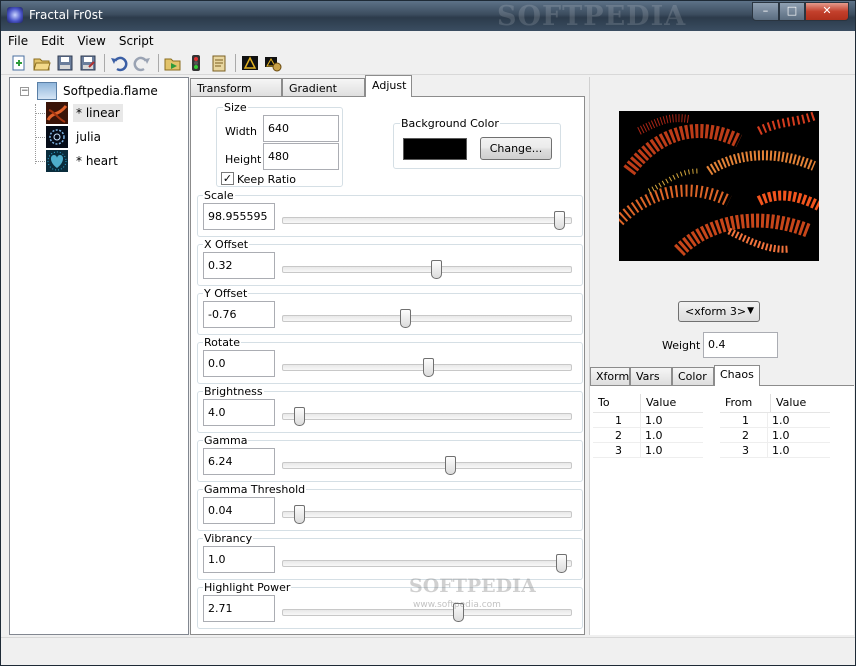 This screenshot has height=666, width=856. What do you see at coordinates (239, 314) in the screenshot?
I see `y-offset-input: -0.76` at bounding box center [239, 314].